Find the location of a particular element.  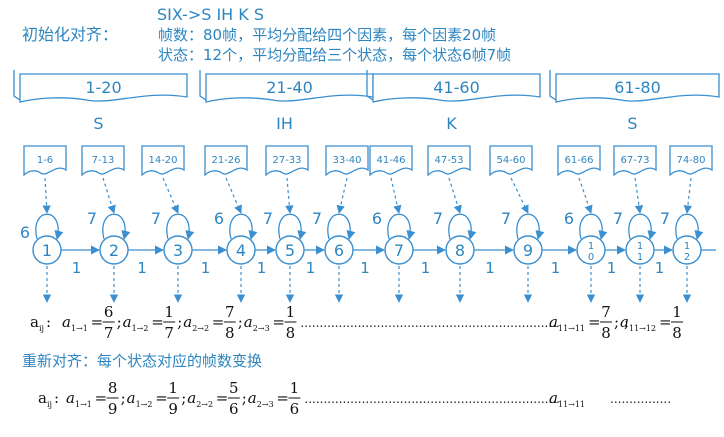

state-number: 4 is located at coordinates (241, 250).